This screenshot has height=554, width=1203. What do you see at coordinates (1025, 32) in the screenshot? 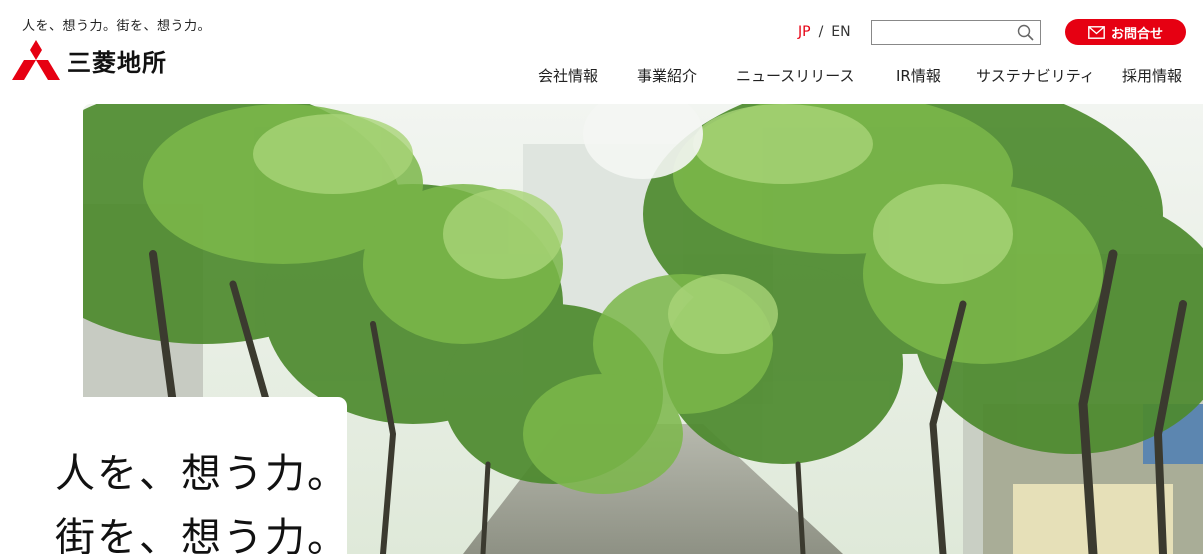
I see `search-icon` at bounding box center [1025, 32].